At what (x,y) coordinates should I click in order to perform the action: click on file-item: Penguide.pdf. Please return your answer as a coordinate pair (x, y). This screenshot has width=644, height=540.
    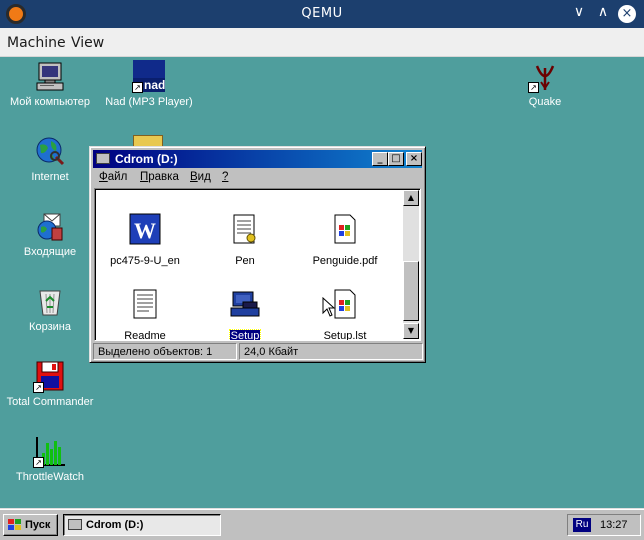
    Looking at the image, I should click on (345, 240).